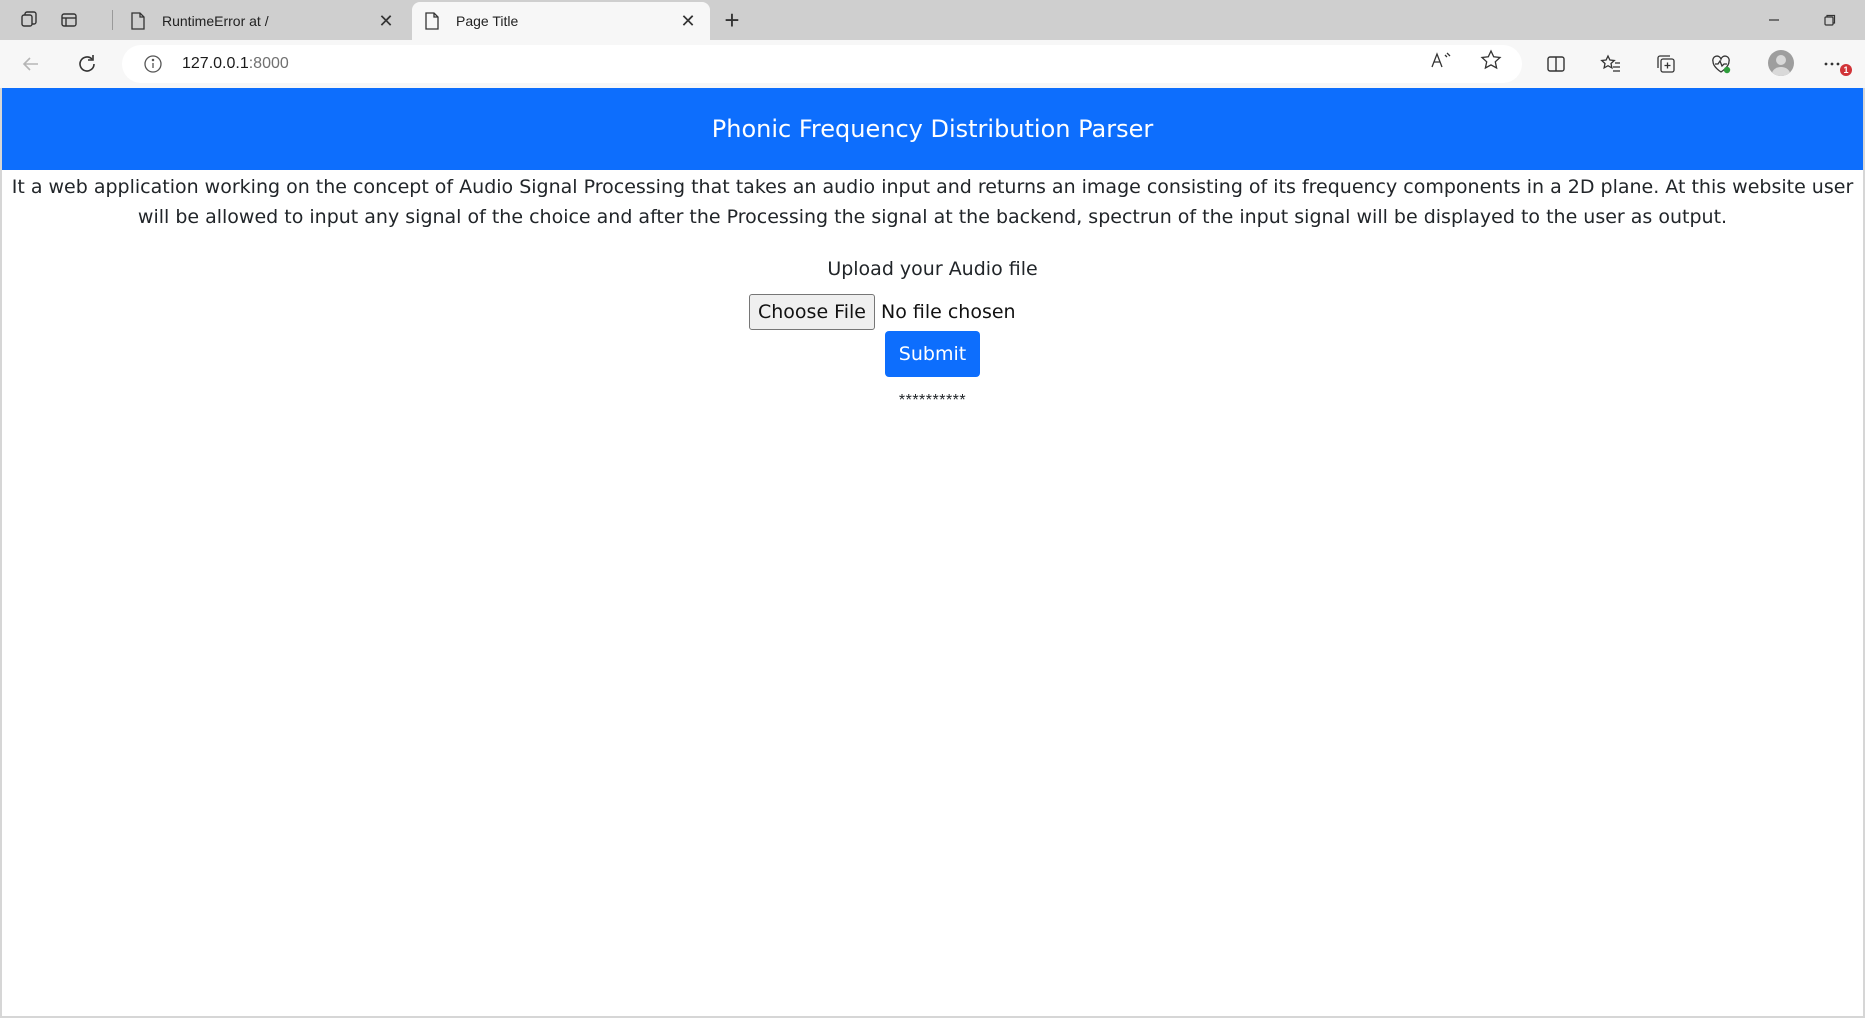 The height and width of the screenshot is (1018, 1865). I want to click on submit-button: Submit, so click(932, 354).